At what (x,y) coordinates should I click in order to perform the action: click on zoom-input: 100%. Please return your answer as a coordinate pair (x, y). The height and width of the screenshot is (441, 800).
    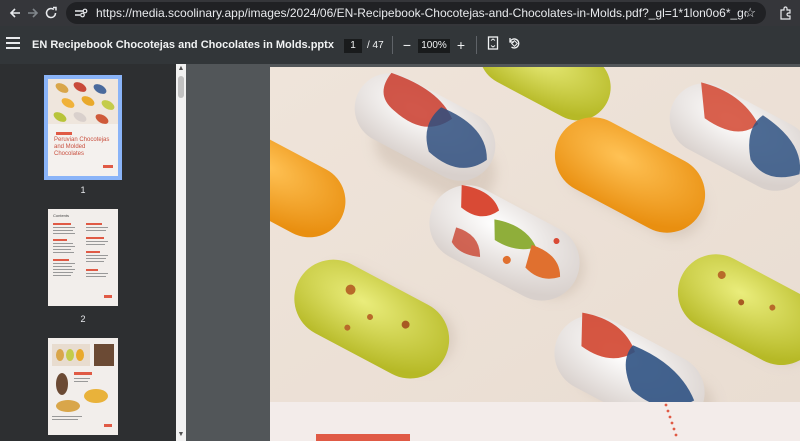
    Looking at the image, I should click on (434, 46).